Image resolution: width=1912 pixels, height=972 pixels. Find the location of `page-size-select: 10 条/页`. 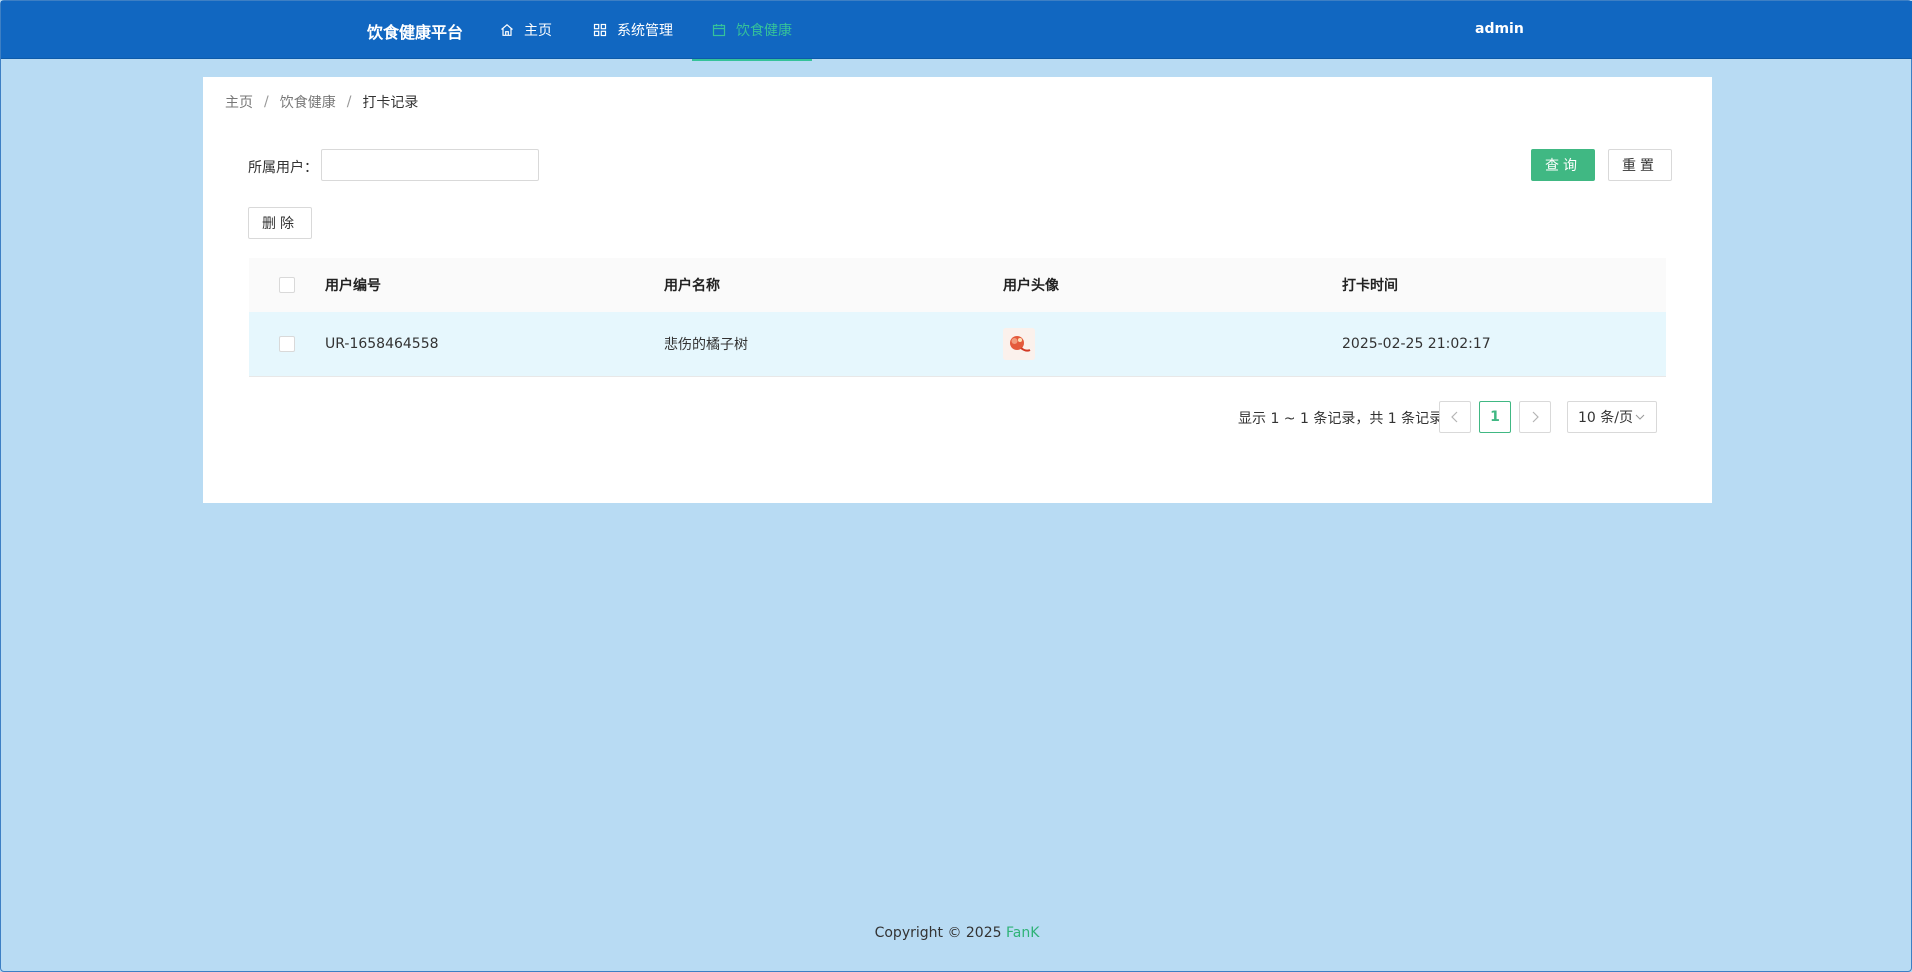

page-size-select: 10 条/页 is located at coordinates (1612, 417).